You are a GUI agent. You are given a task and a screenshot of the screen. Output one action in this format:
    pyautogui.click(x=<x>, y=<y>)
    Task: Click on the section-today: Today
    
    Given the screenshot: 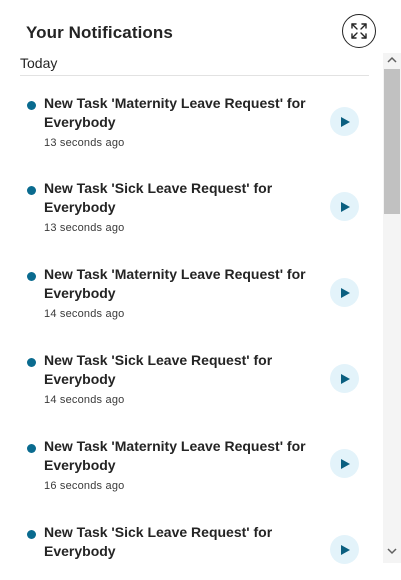 What is the action you would take?
    pyautogui.click(x=194, y=65)
    